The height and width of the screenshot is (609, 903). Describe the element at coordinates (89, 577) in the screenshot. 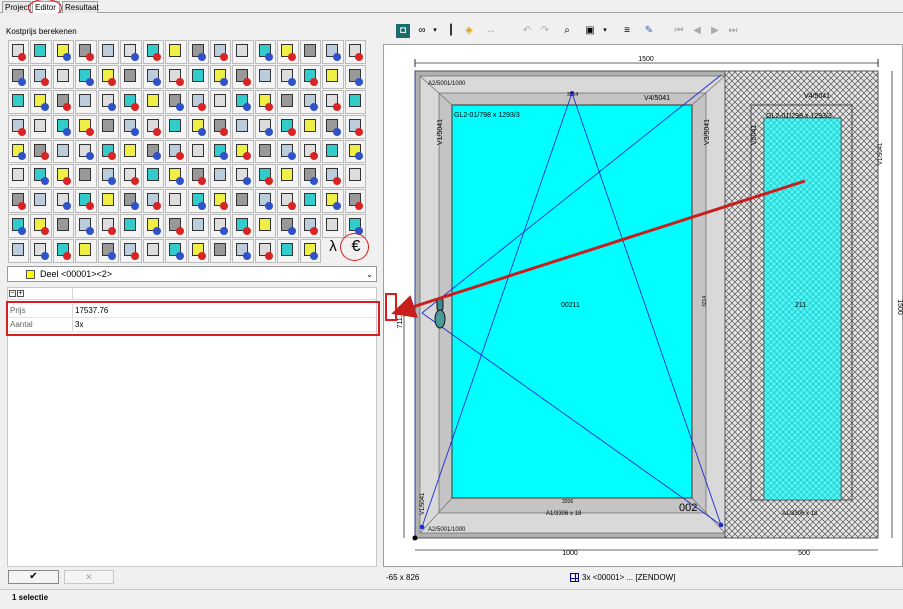

I see `cancel-button: ✕` at that location.